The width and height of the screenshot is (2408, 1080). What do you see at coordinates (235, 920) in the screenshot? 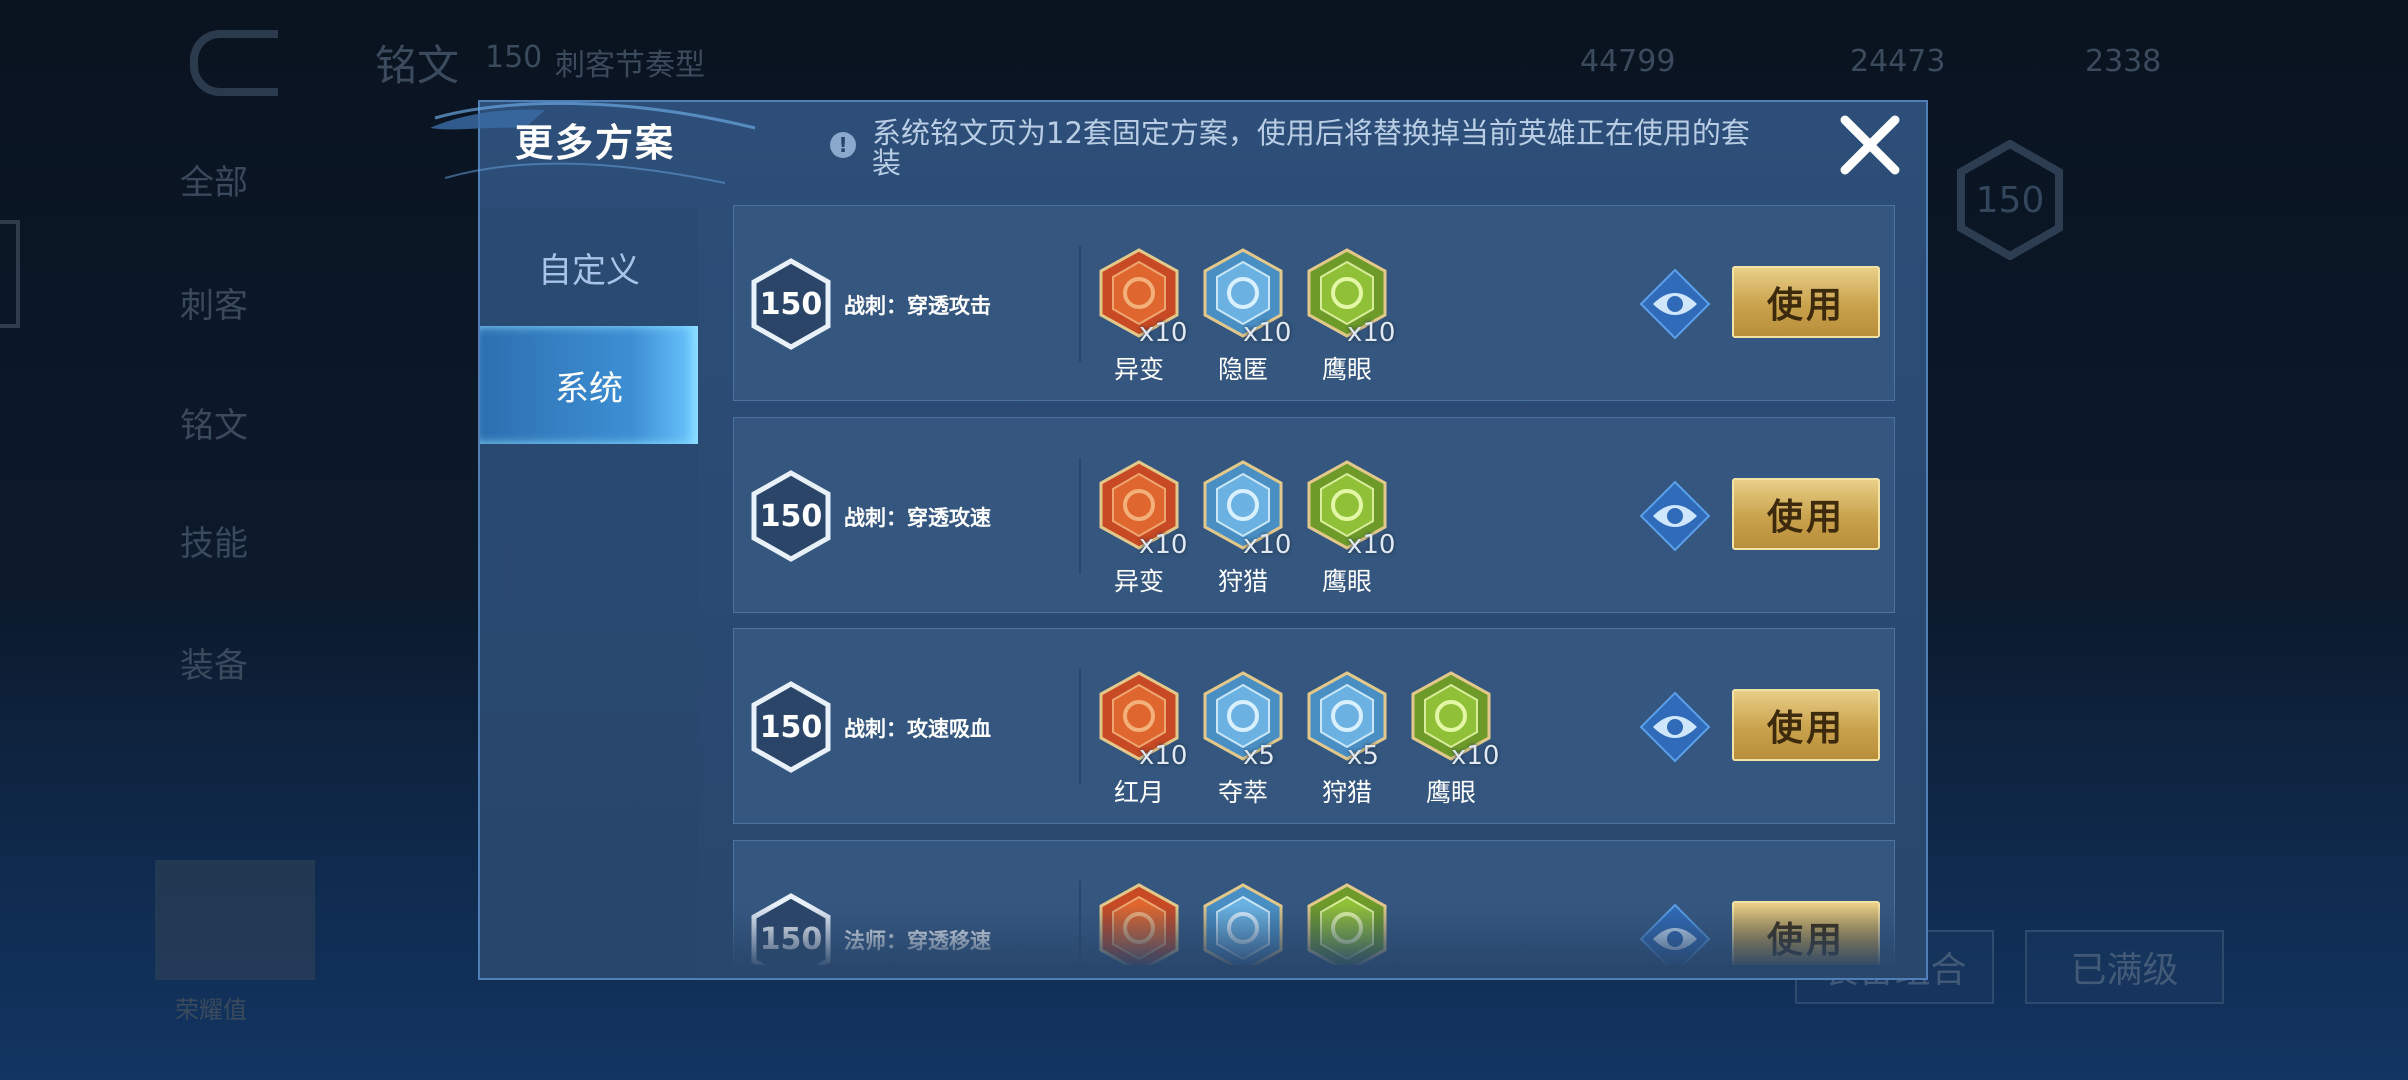
I see `bg-hero-card` at bounding box center [235, 920].